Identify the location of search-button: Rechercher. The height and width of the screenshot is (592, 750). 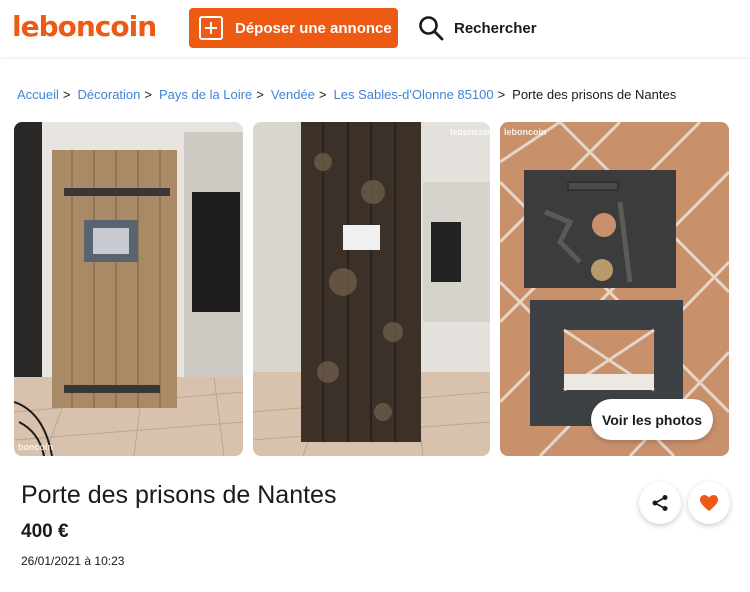
(477, 28).